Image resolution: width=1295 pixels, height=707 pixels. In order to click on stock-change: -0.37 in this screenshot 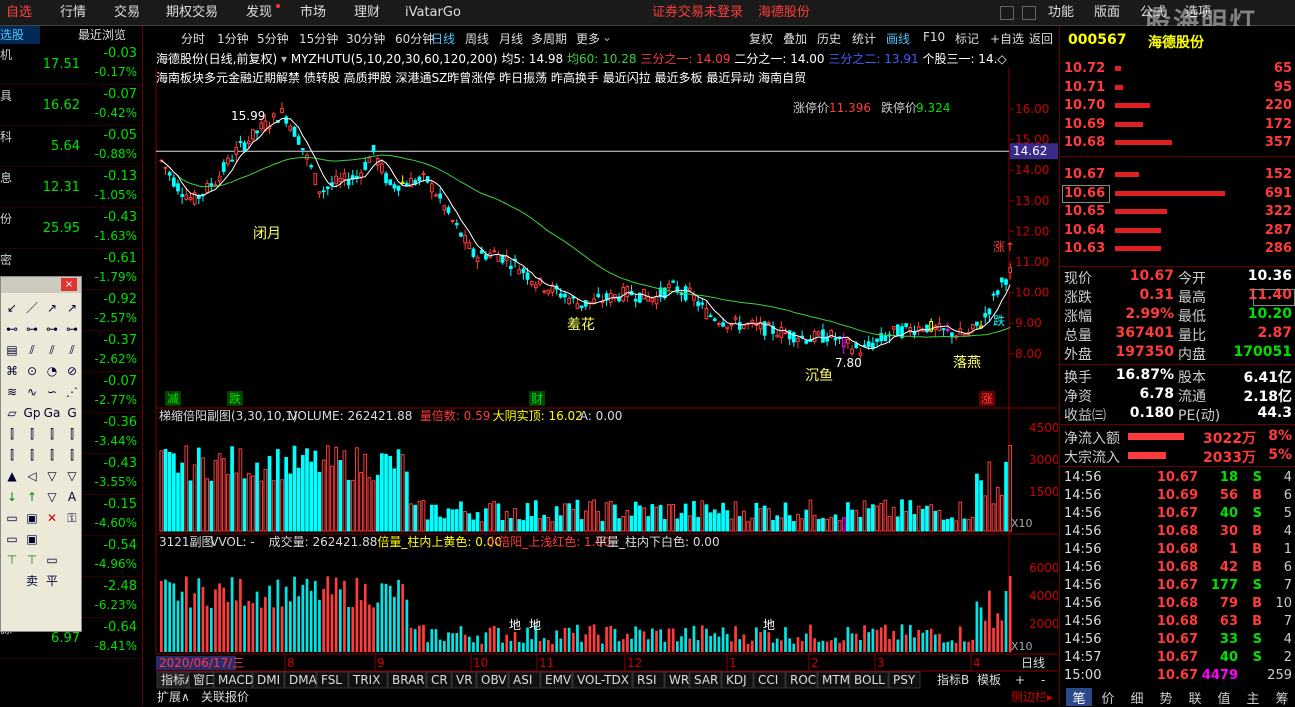, I will do `click(120, 340)`.